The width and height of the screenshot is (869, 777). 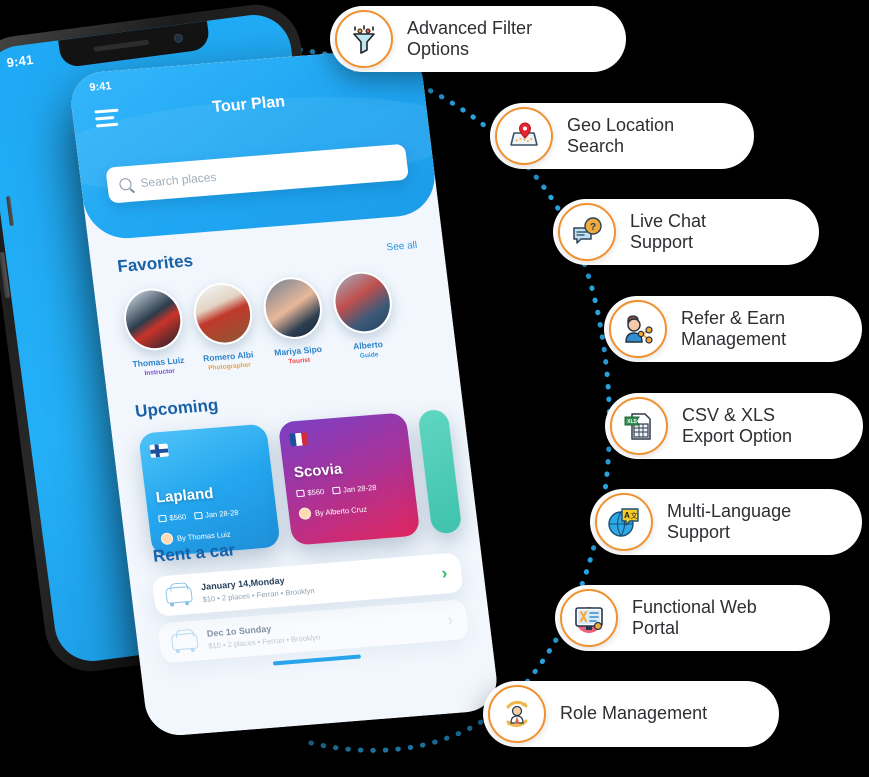 I want to click on trip-author-name: By Alberto Cruz, so click(x=341, y=511).